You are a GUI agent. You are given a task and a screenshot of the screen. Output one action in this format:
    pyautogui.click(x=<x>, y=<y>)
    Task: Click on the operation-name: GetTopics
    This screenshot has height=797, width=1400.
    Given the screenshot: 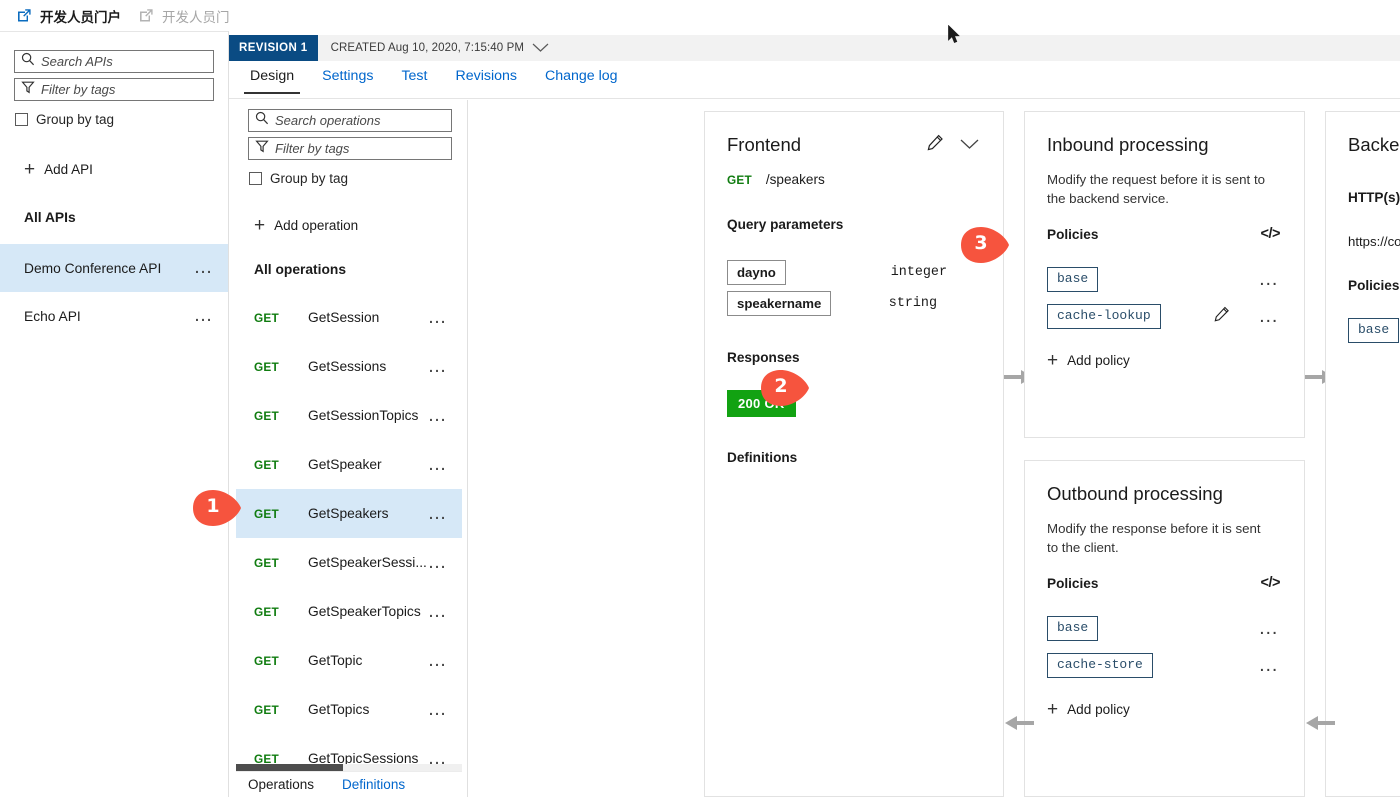 What is the action you would take?
    pyautogui.click(x=339, y=709)
    